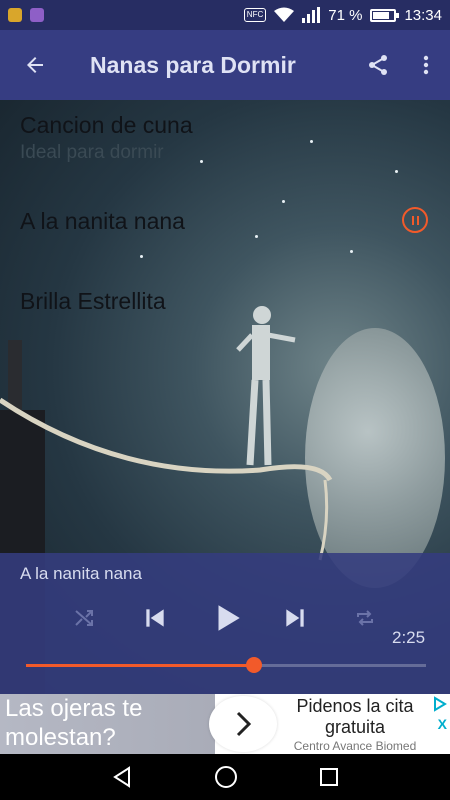 This screenshot has width=450, height=800. I want to click on nfc-icon: NFC, so click(255, 15).